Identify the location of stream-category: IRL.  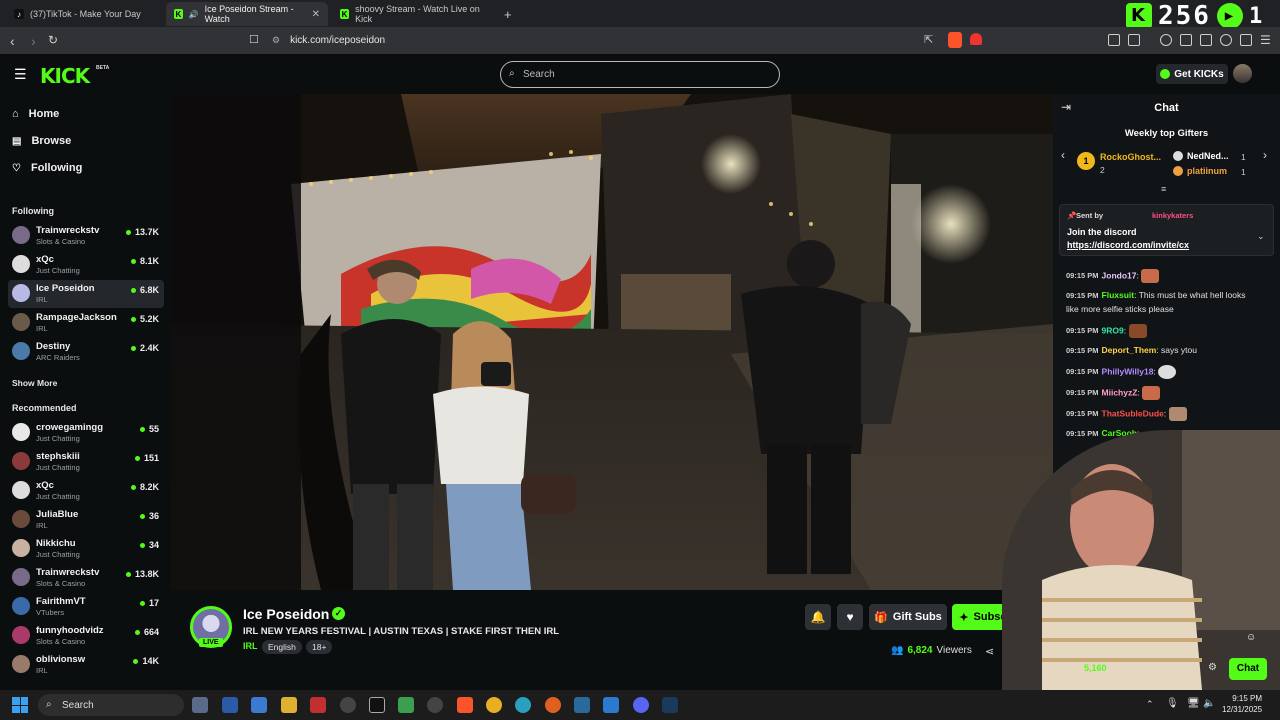
(250, 646).